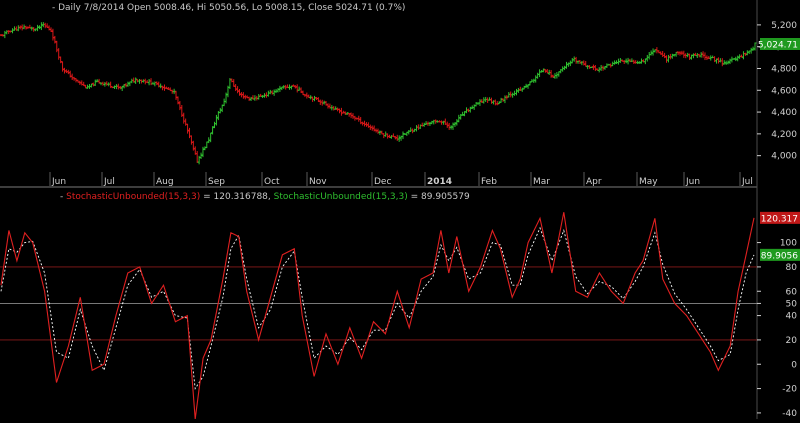  I want to click on stoch-axis-tick-label: 20, so click(792, 341).